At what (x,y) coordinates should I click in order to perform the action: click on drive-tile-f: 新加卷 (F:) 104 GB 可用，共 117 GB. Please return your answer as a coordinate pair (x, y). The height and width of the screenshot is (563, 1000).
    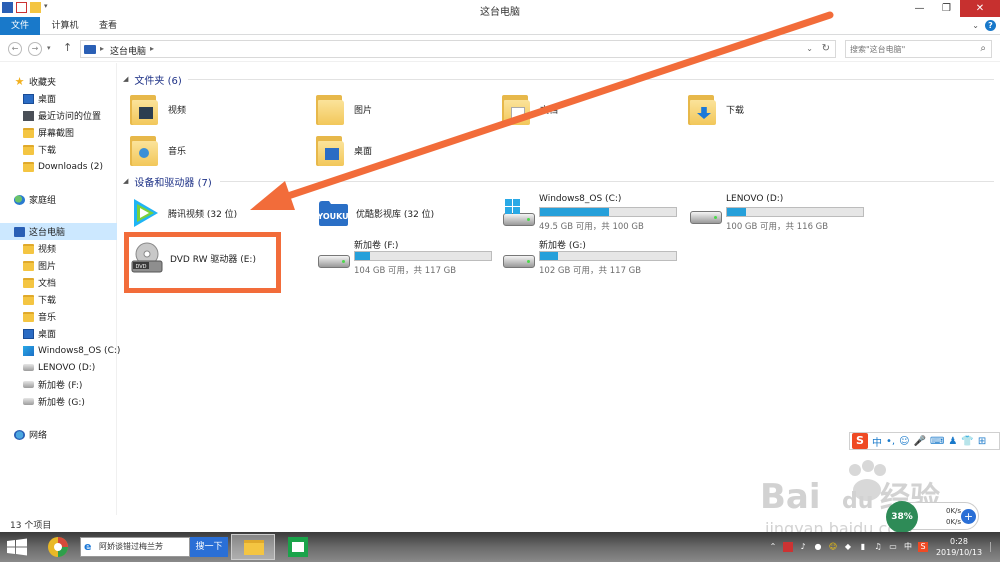
    Looking at the image, I should click on (406, 259).